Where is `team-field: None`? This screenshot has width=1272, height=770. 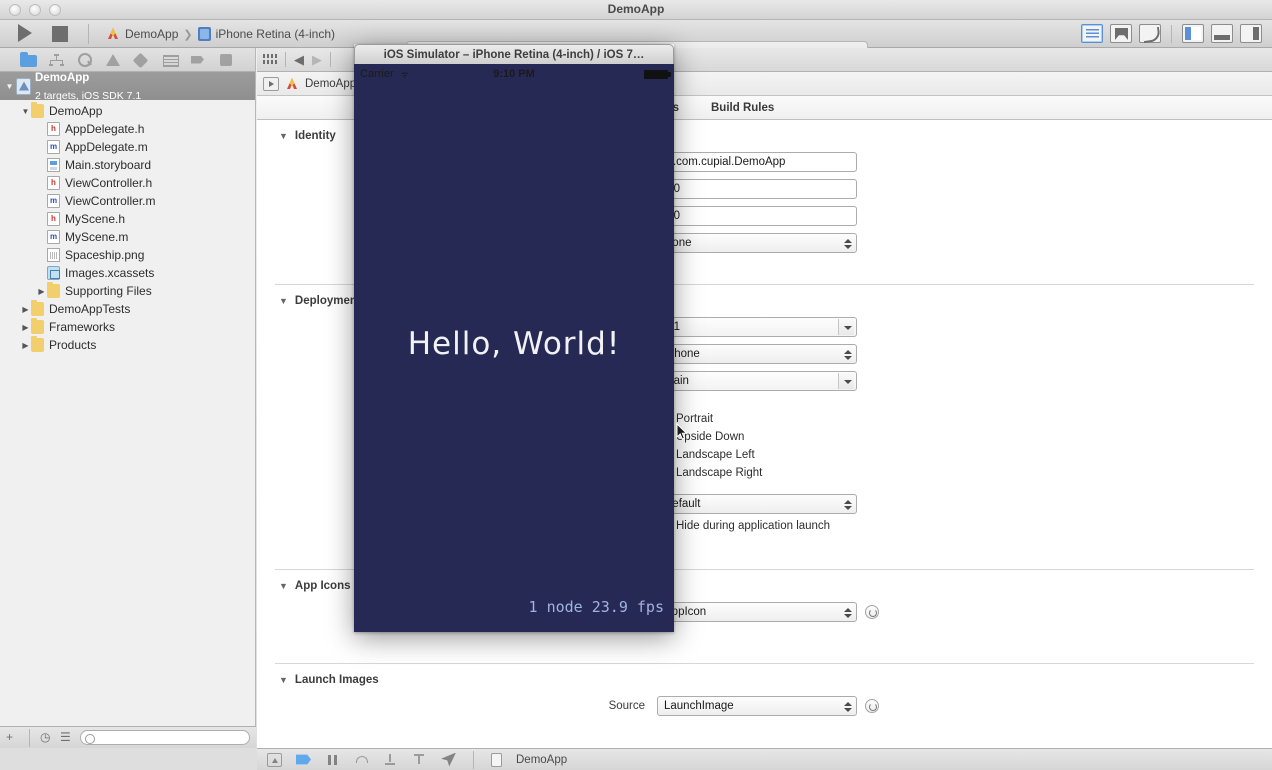
team-field: None is located at coordinates (757, 242).